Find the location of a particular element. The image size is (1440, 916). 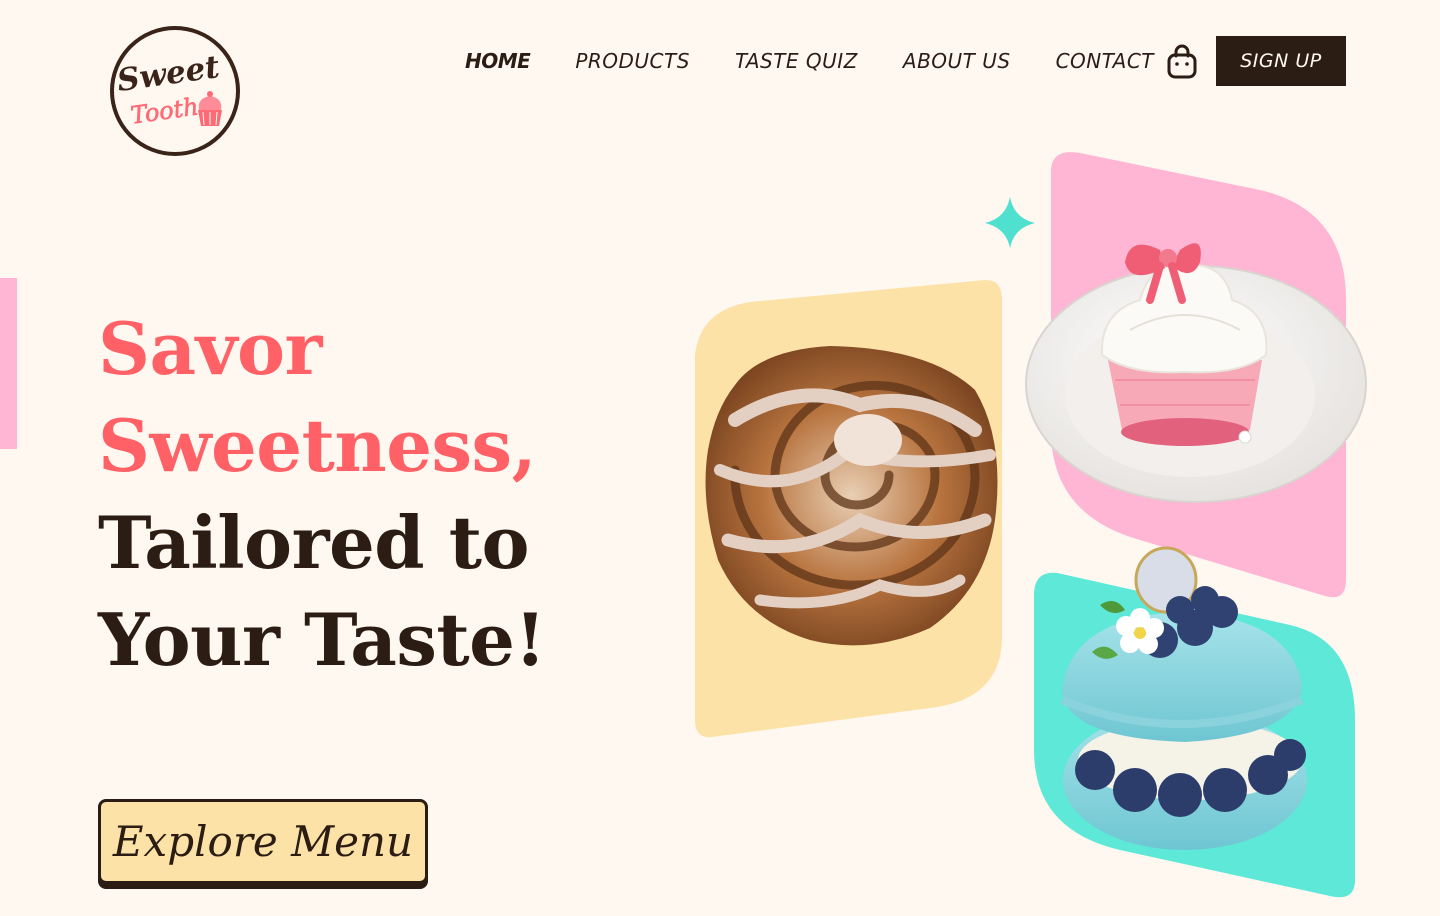

headline-line-1: Savor is located at coordinates (210, 348).